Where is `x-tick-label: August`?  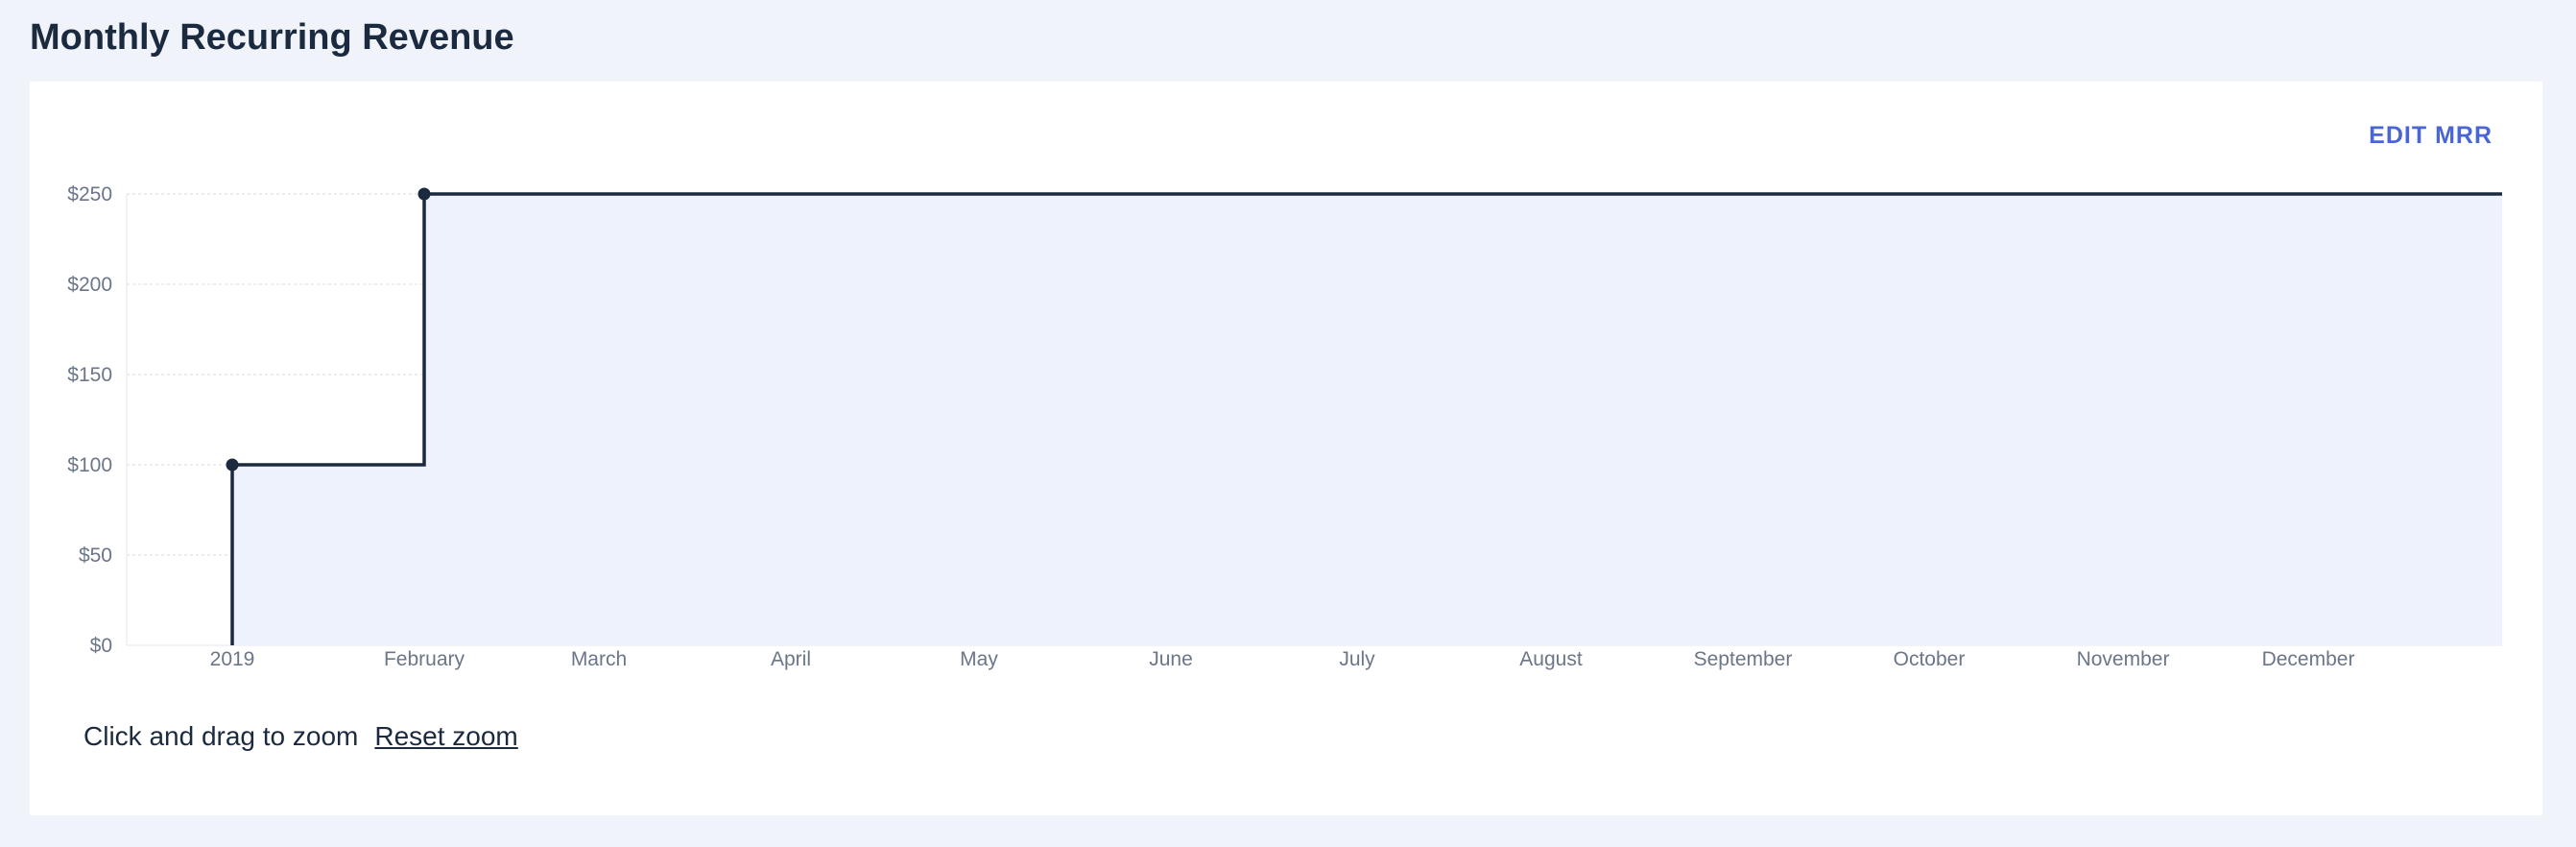 x-tick-label: August is located at coordinates (1551, 659).